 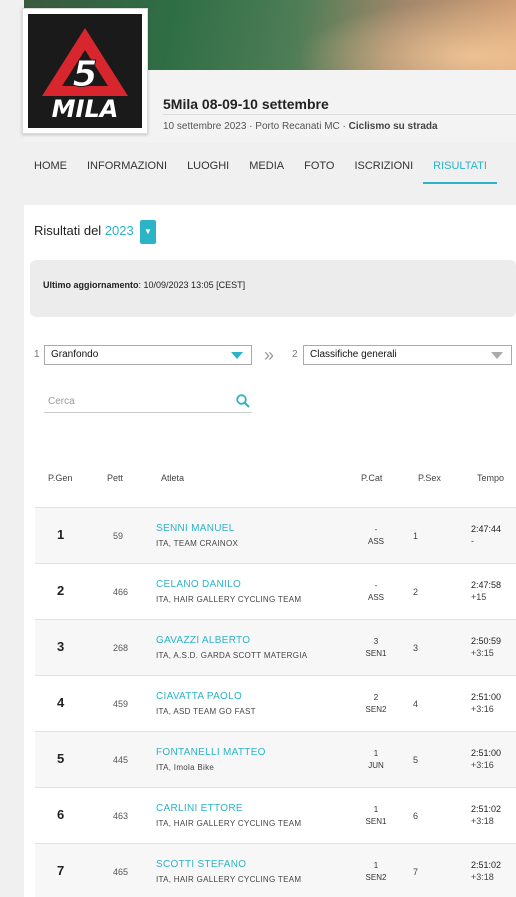 What do you see at coordinates (121, 704) in the screenshot?
I see `row-bib: 459` at bounding box center [121, 704].